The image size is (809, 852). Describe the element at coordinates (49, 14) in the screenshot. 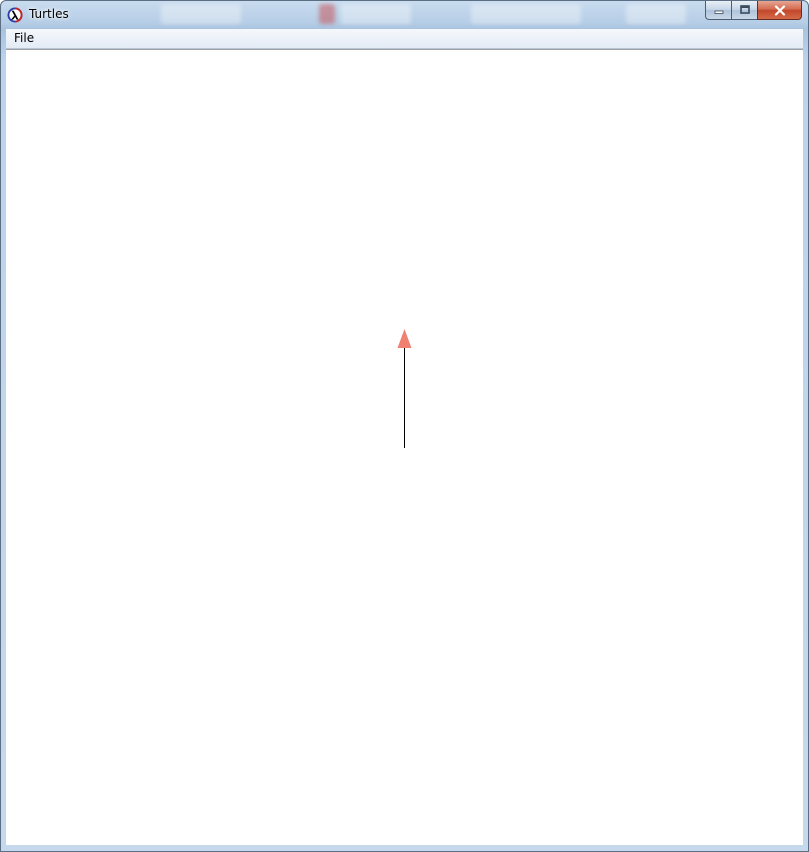

I see `window-title: Turtles` at that location.